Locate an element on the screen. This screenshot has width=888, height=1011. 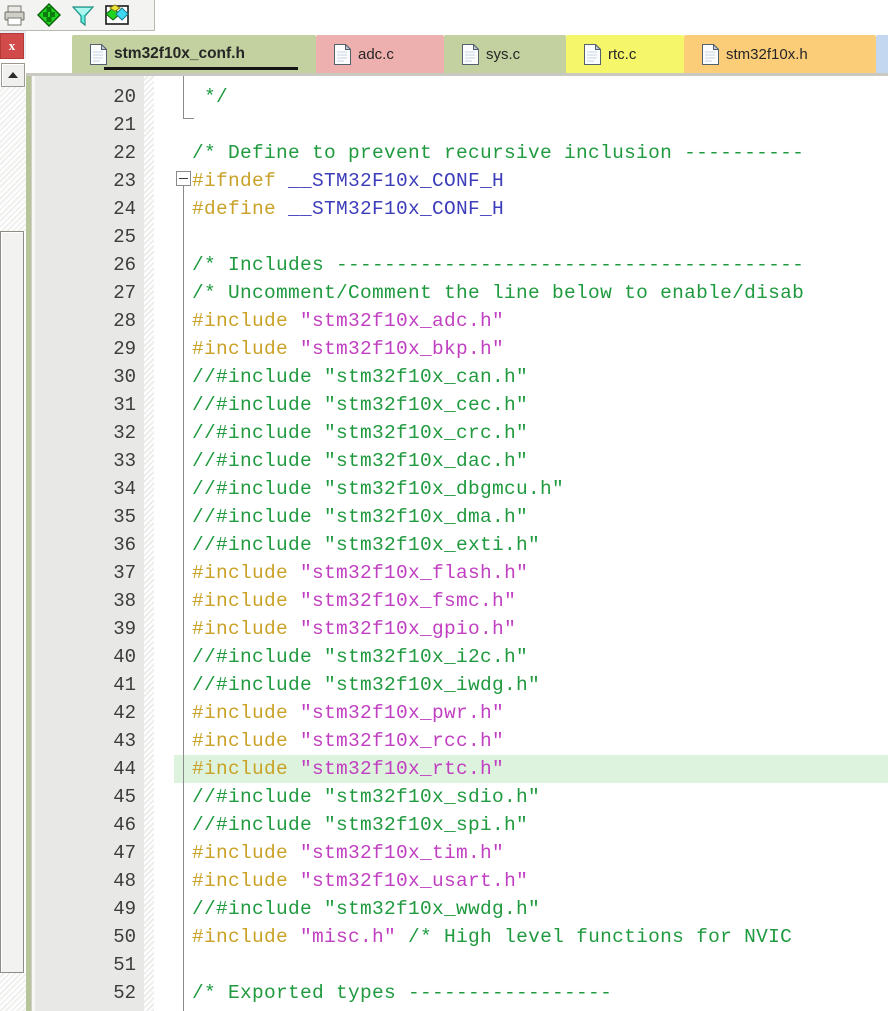
code-line: 25 is located at coordinates (457, 237).